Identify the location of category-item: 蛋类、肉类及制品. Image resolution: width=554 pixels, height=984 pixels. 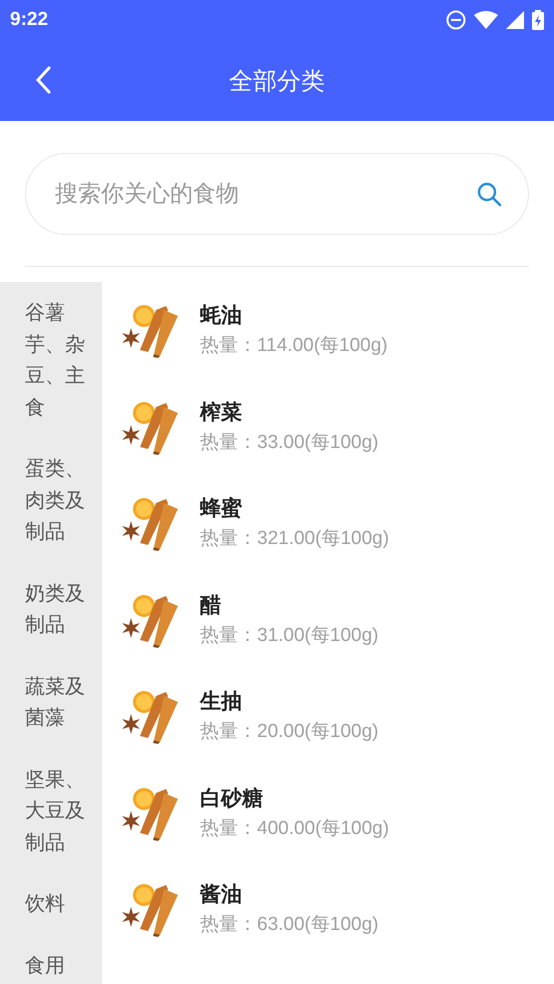
(45, 500).